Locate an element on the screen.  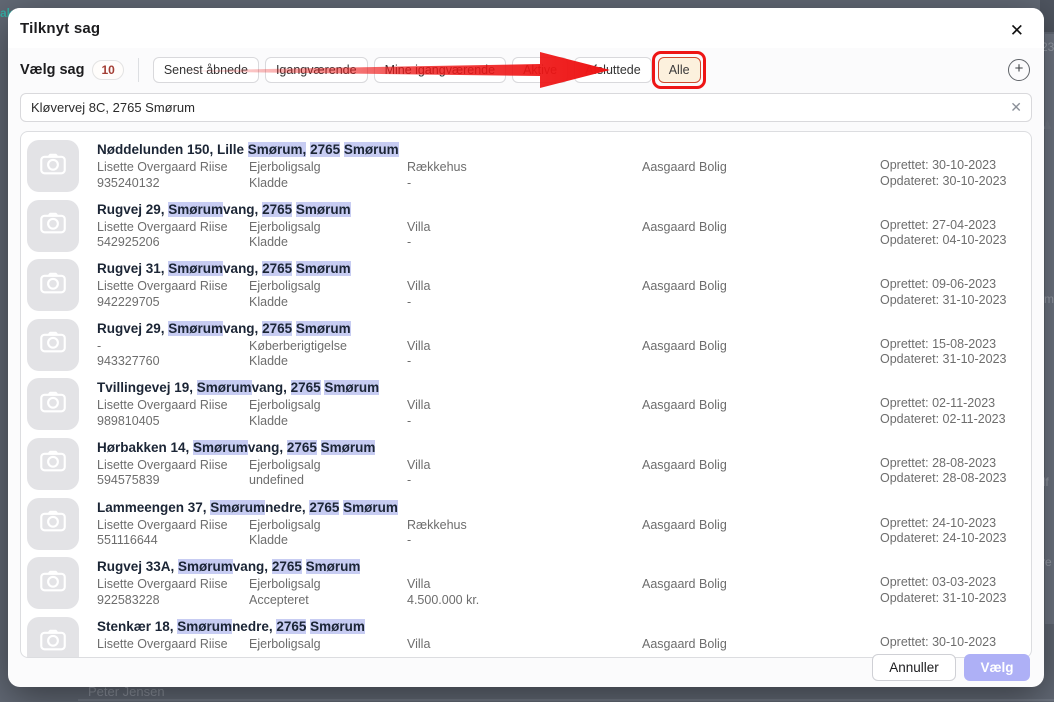
case-price: 4.500.000 kr. is located at coordinates (443, 599).